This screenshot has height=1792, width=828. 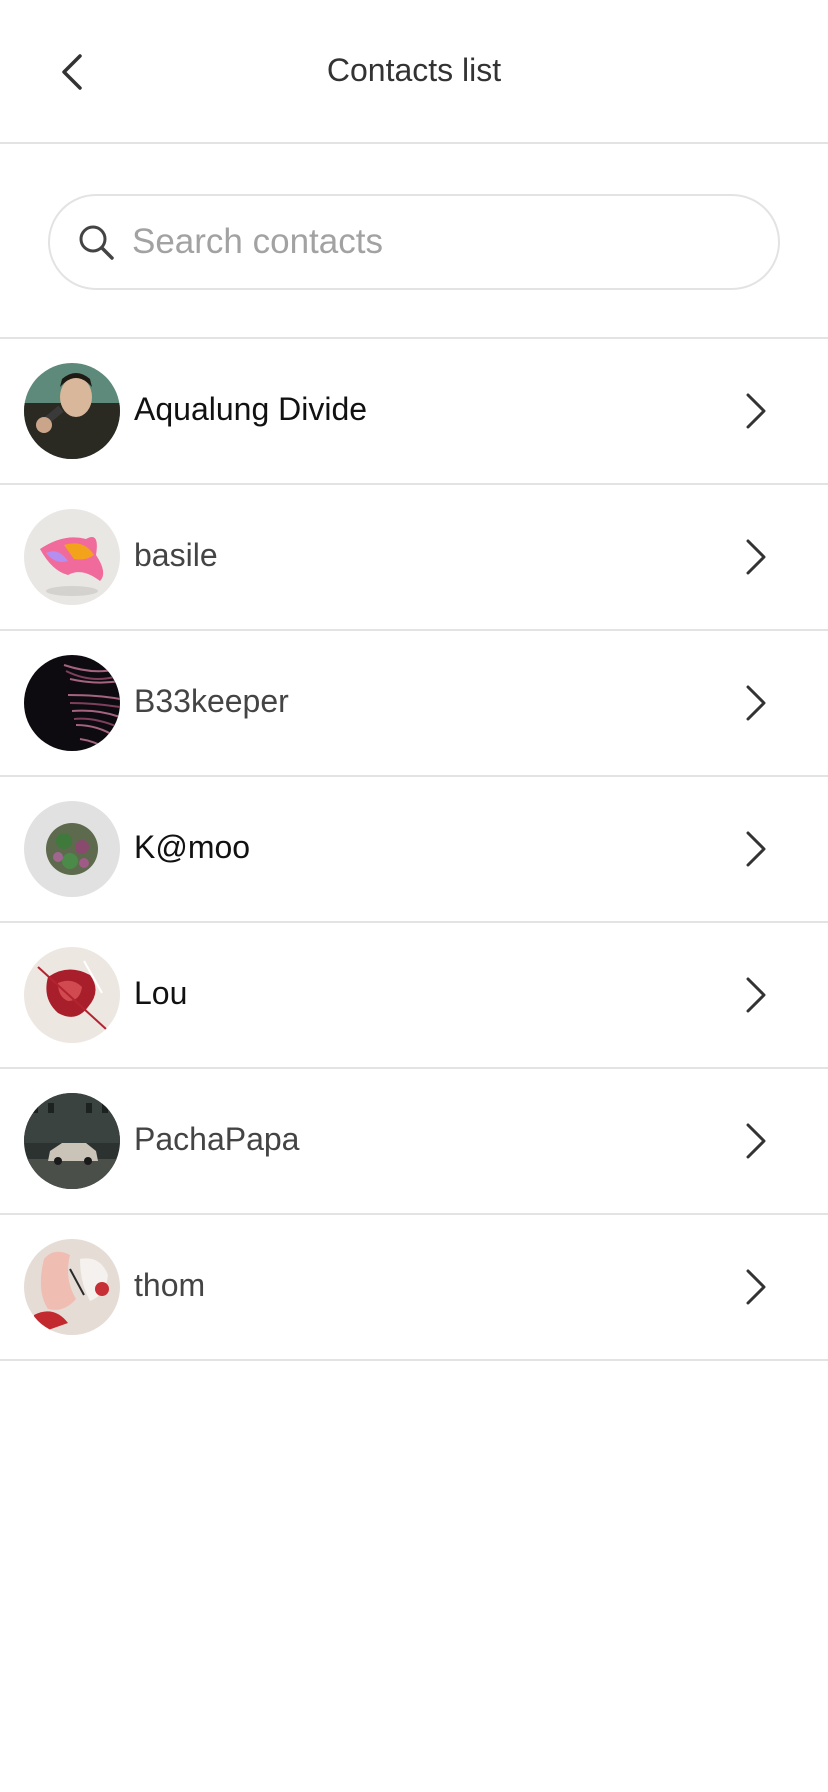 I want to click on page-title: Contacts list, so click(x=414, y=70).